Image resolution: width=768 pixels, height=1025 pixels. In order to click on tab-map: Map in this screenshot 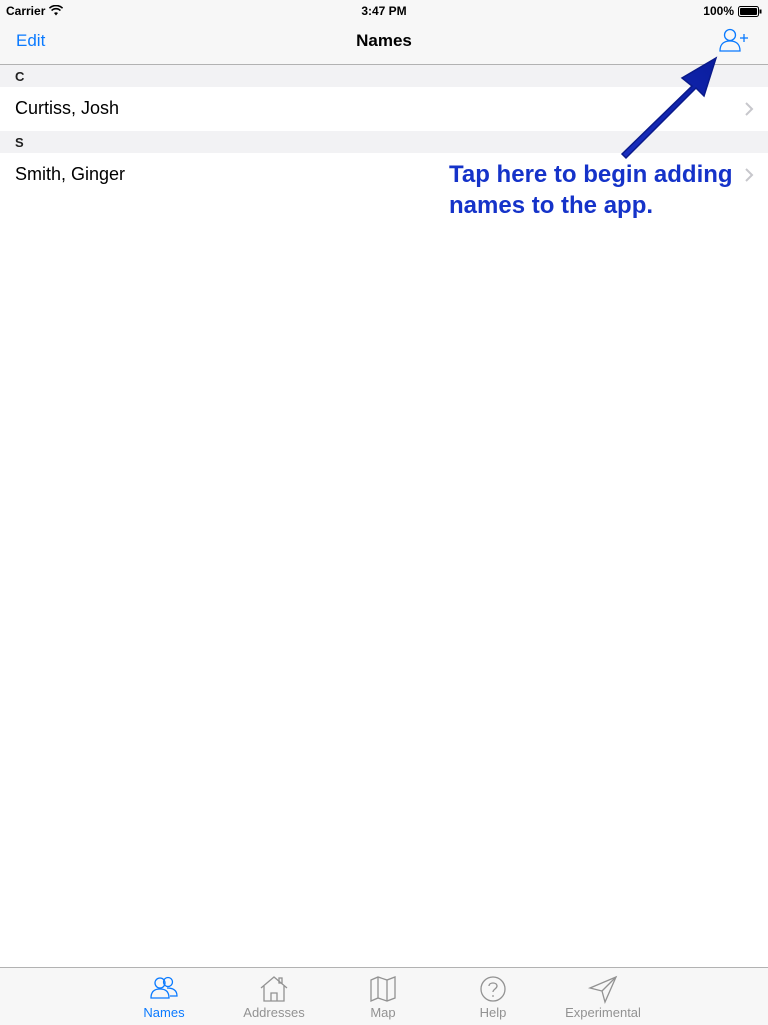, I will do `click(383, 996)`.